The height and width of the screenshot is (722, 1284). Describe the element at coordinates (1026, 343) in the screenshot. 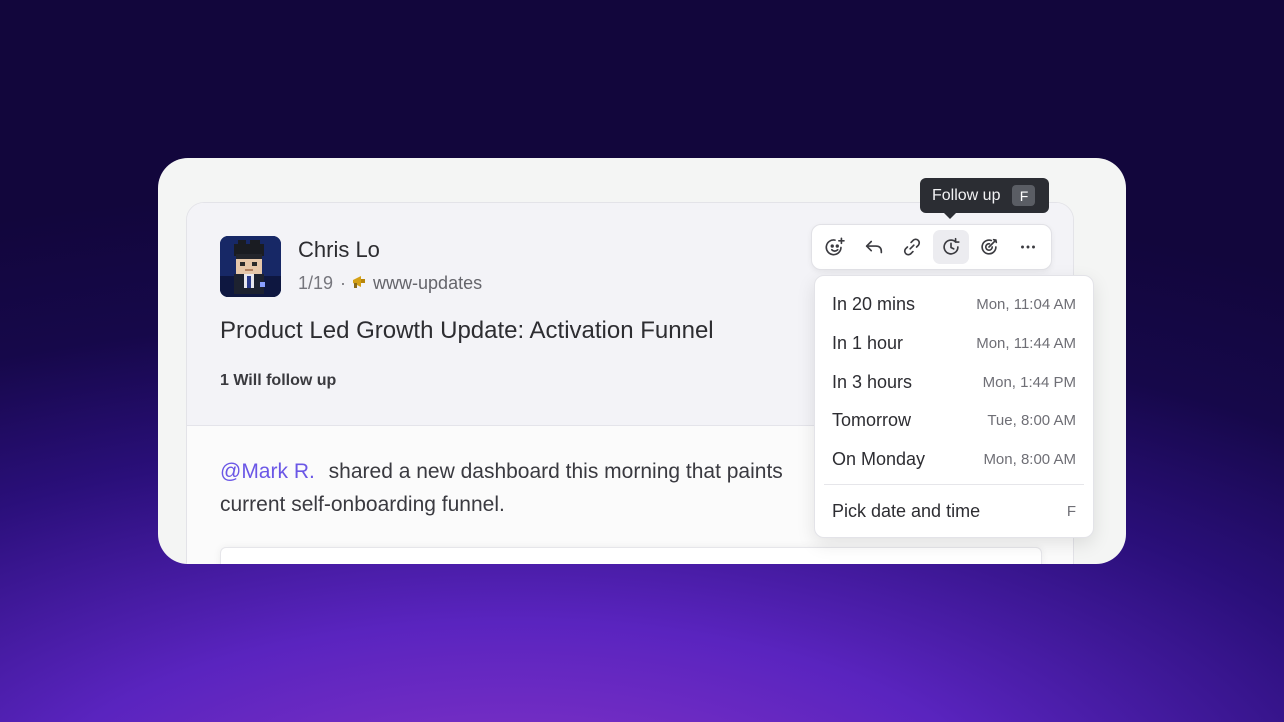

I see `menu-item-time: Mon, 11:44 AM` at that location.